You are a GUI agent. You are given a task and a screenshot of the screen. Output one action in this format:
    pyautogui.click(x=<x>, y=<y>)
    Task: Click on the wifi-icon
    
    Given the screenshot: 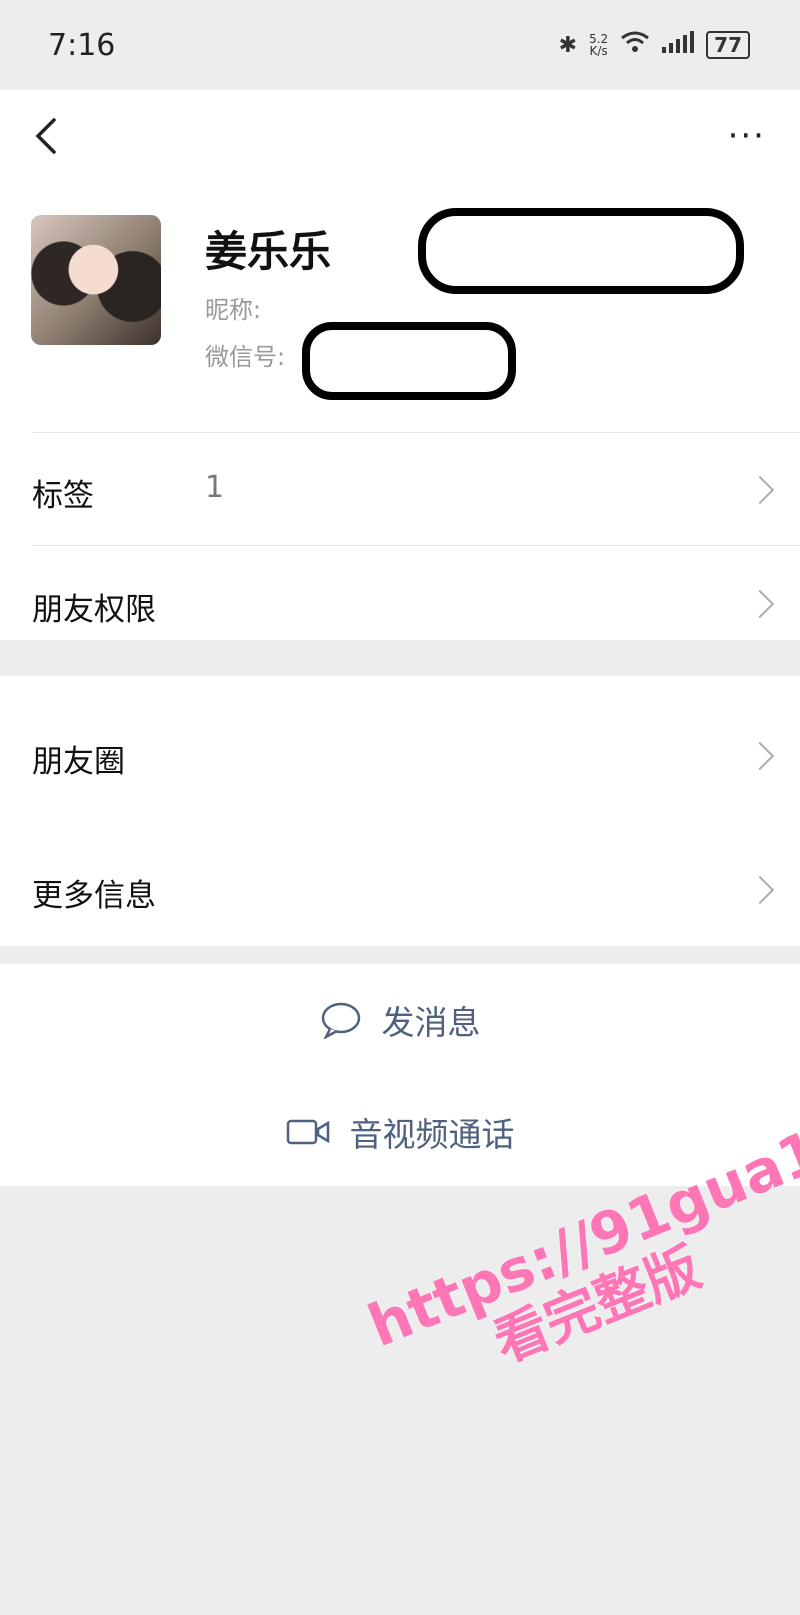 What is the action you would take?
    pyautogui.click(x=635, y=45)
    